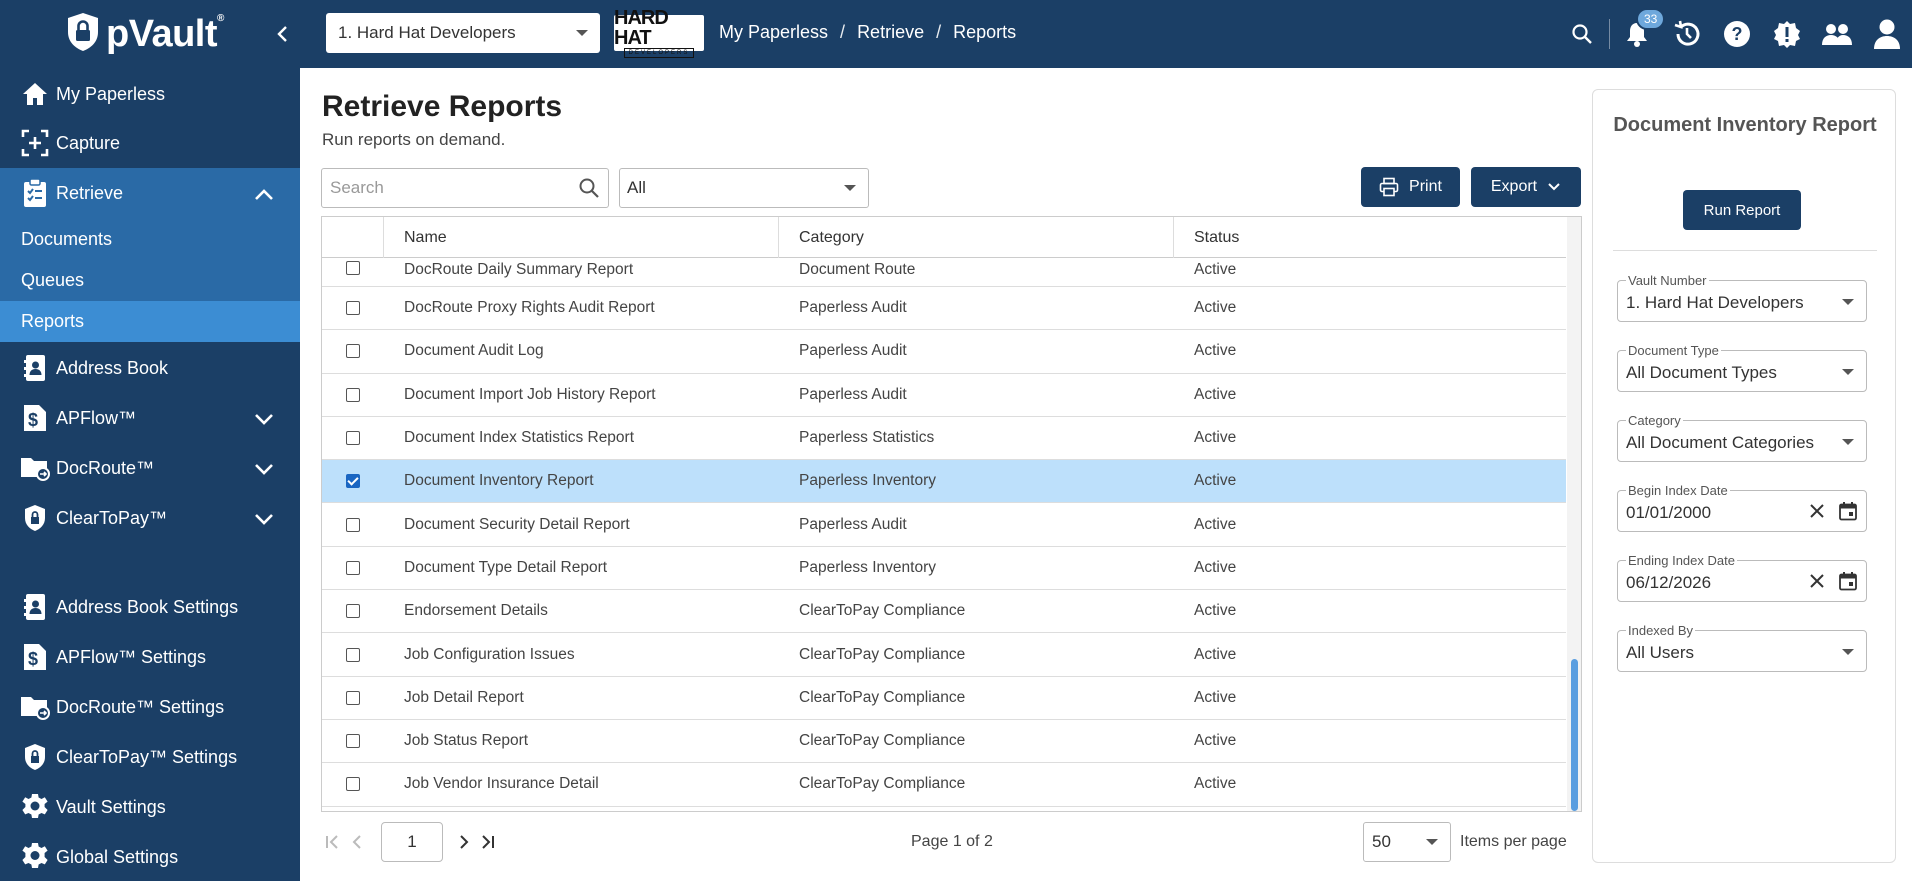  What do you see at coordinates (1787, 34) in the screenshot?
I see `alert-button` at bounding box center [1787, 34].